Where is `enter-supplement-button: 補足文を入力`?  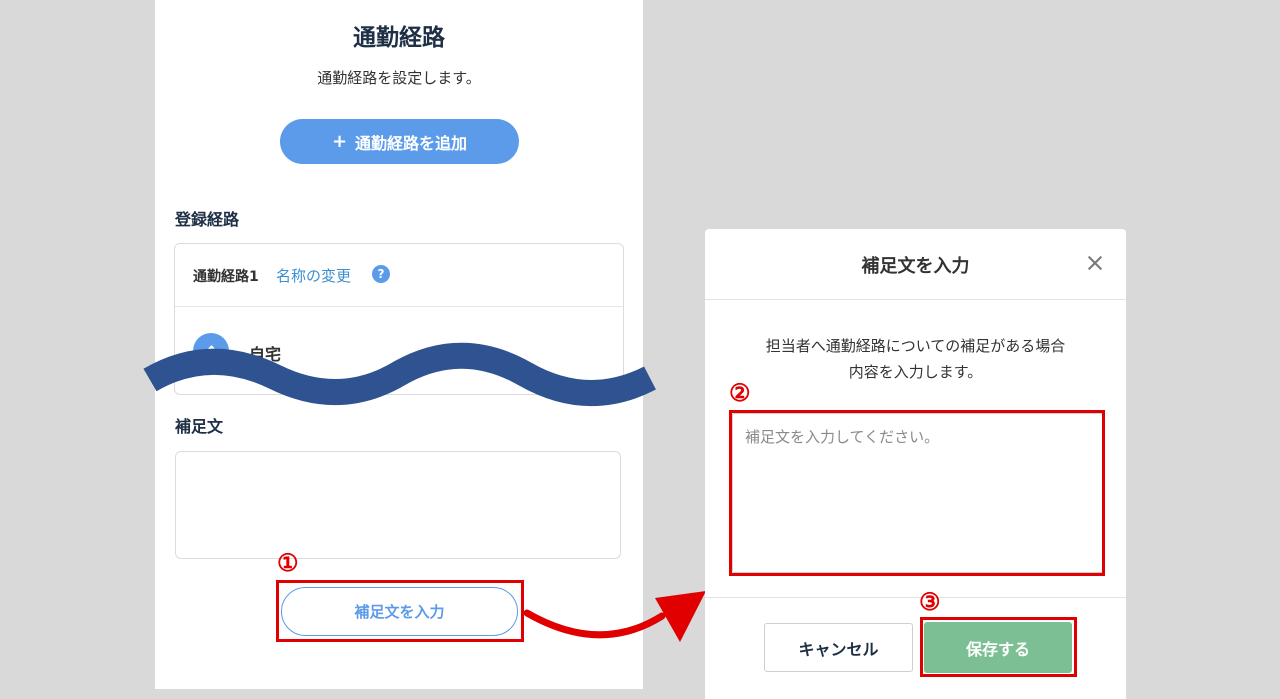 enter-supplement-button: 補足文を入力 is located at coordinates (399, 611).